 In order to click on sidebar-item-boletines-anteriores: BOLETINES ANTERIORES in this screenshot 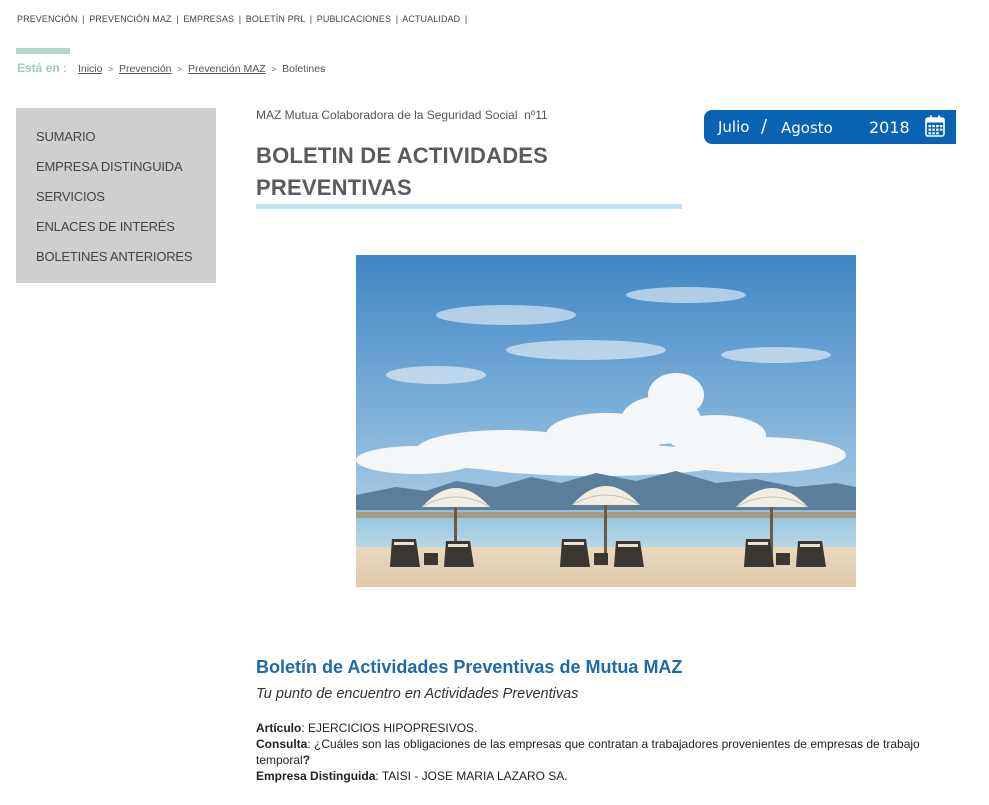, I will do `click(126, 261)`.